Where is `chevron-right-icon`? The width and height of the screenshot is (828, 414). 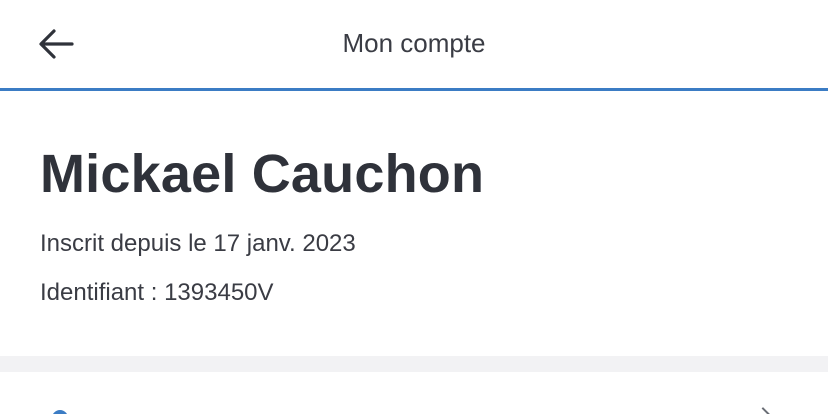 chevron-right-icon is located at coordinates (763, 410).